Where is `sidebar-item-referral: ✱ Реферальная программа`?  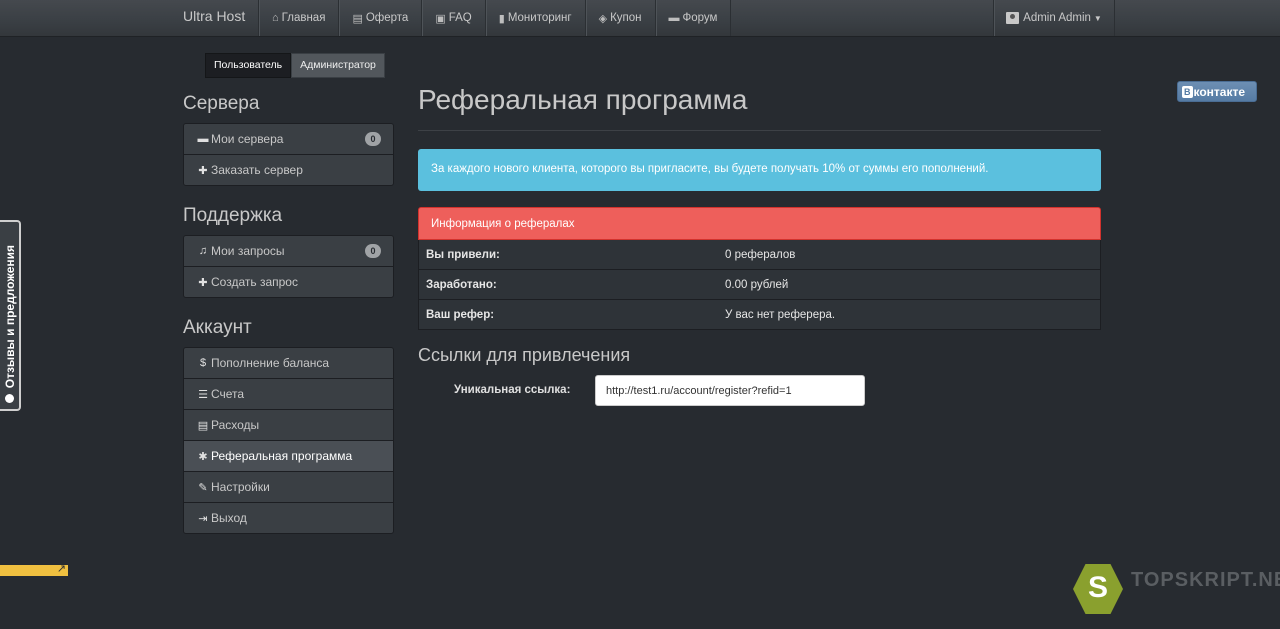
sidebar-item-referral: ✱ Реферальная программа is located at coordinates (288, 456).